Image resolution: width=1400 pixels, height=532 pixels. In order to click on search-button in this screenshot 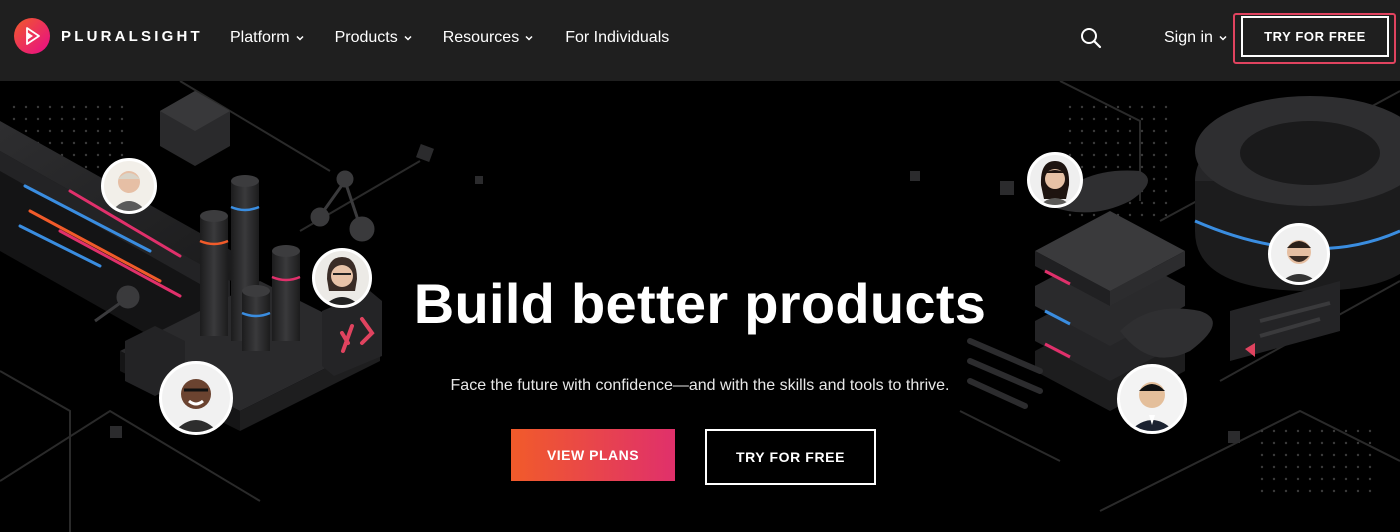, I will do `click(1091, 38)`.